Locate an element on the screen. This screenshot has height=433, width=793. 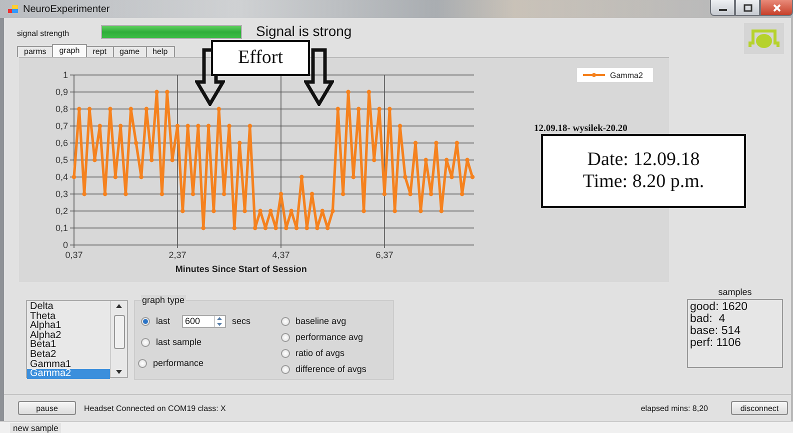
date-time-note: Date: 12.09.18 Time: 8.20 p.m. is located at coordinates (643, 171).